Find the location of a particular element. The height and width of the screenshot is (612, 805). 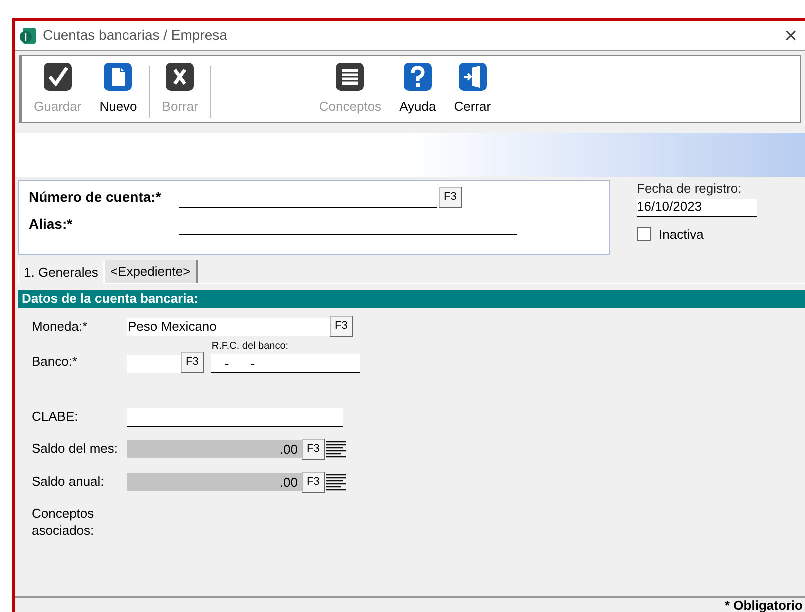

help-icon is located at coordinates (417, 77).